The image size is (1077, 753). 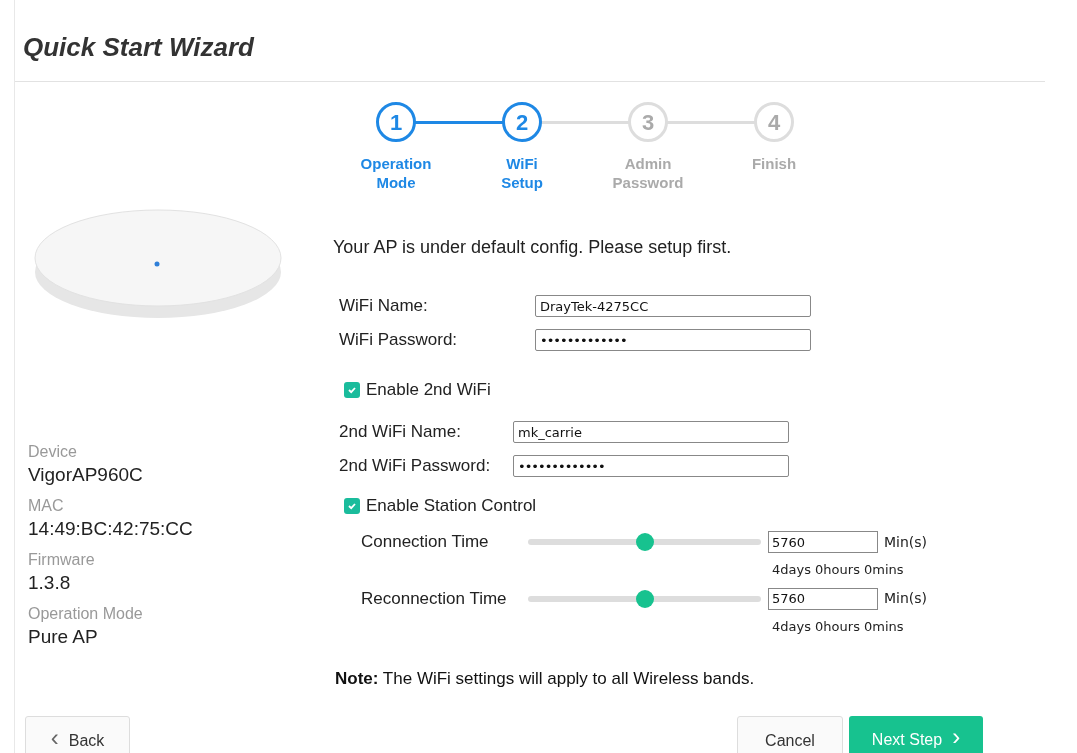 I want to click on checkbox-label: Enable 2nd WiFi, so click(x=428, y=390).